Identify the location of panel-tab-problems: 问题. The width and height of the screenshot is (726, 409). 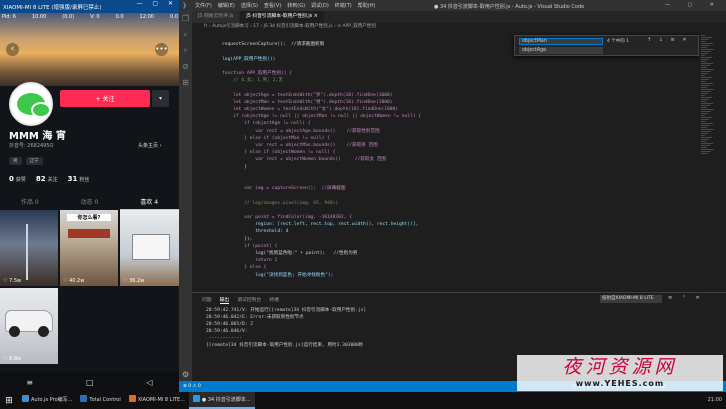
(207, 300).